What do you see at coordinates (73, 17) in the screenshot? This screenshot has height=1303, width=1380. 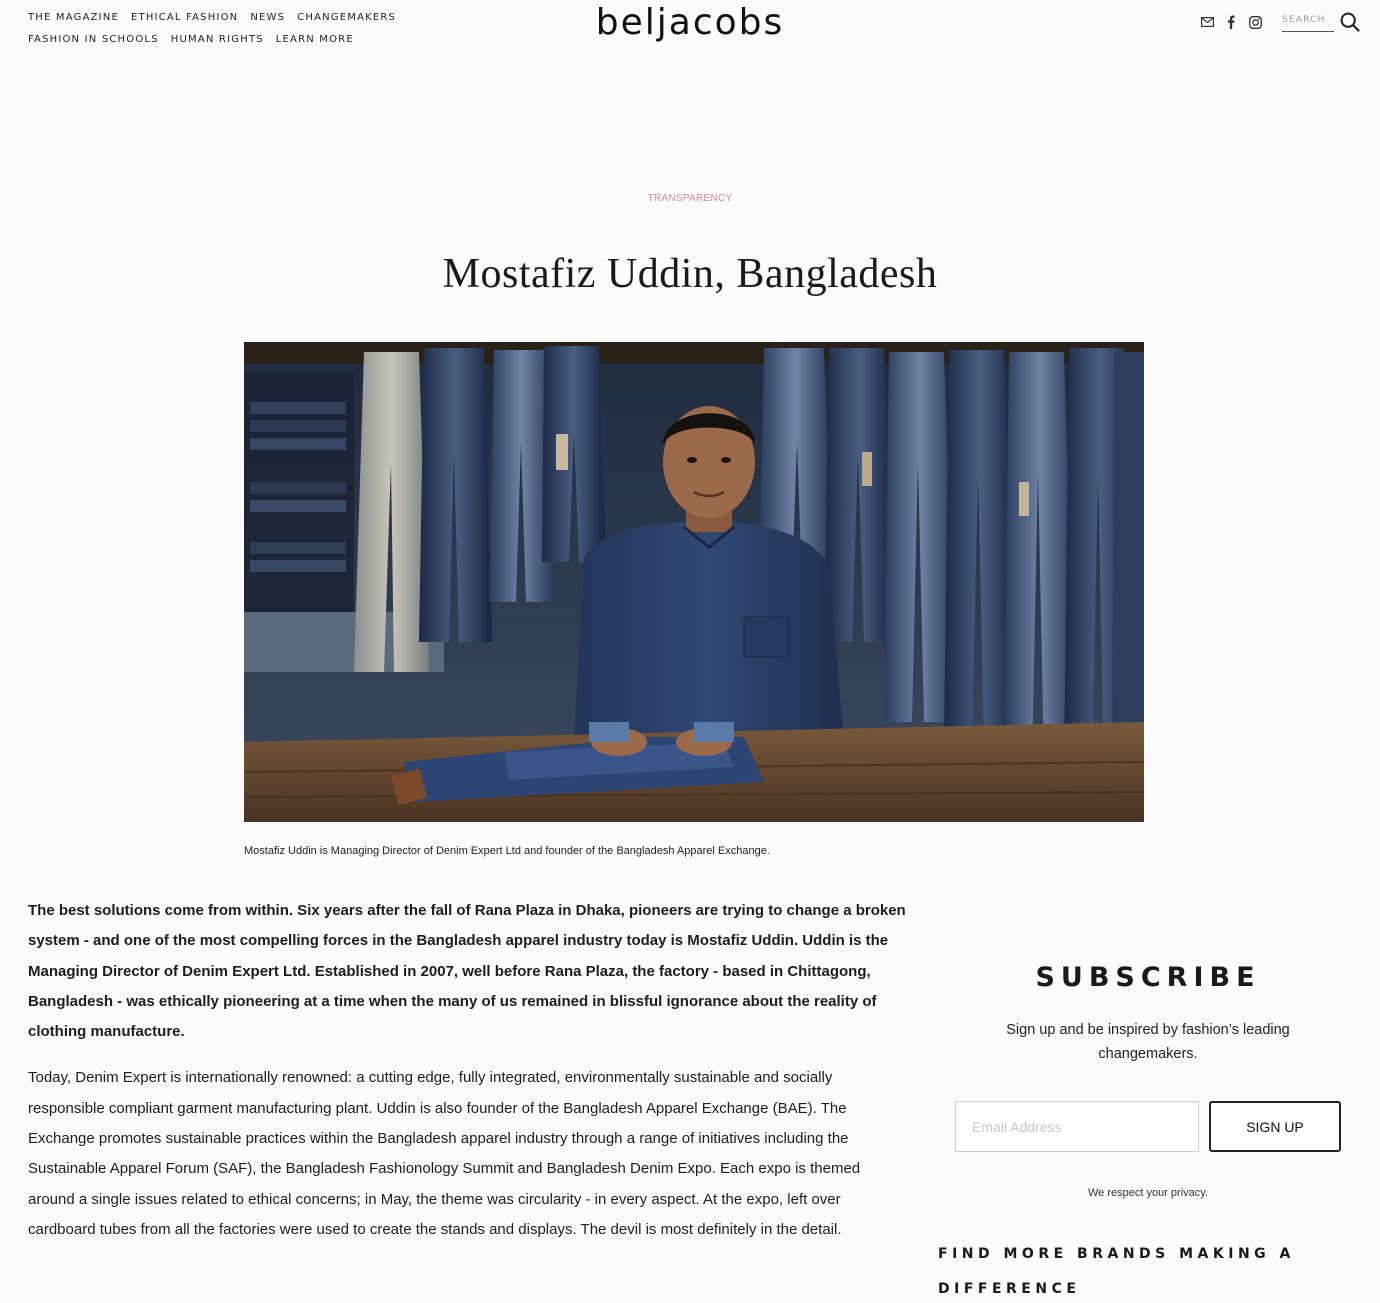 I see `nav-item-the-magazine: THE MAGAZINE` at bounding box center [73, 17].